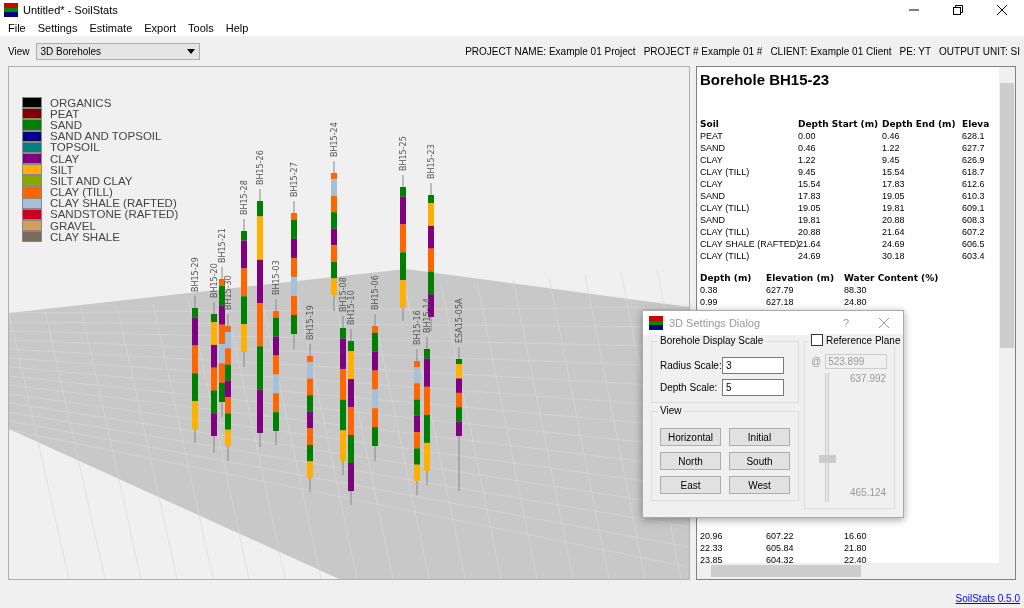 The image size is (1024, 608). What do you see at coordinates (81, 192) in the screenshot?
I see `legend-label: CLAY (TILL)` at bounding box center [81, 192].